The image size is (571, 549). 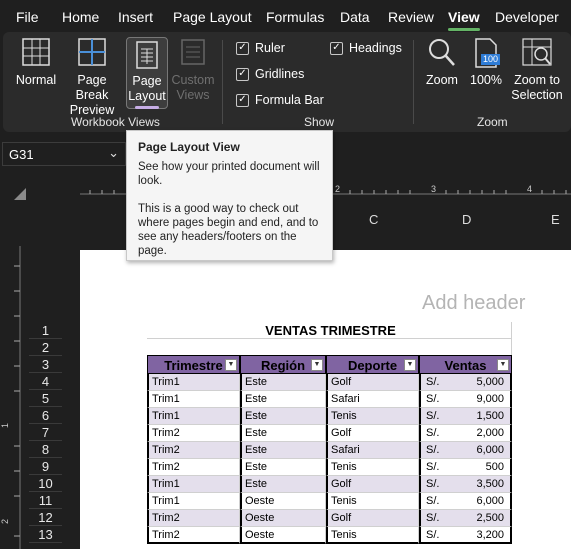 What do you see at coordinates (473, 303) in the screenshot?
I see `add-header-placeholder: Add header` at bounding box center [473, 303].